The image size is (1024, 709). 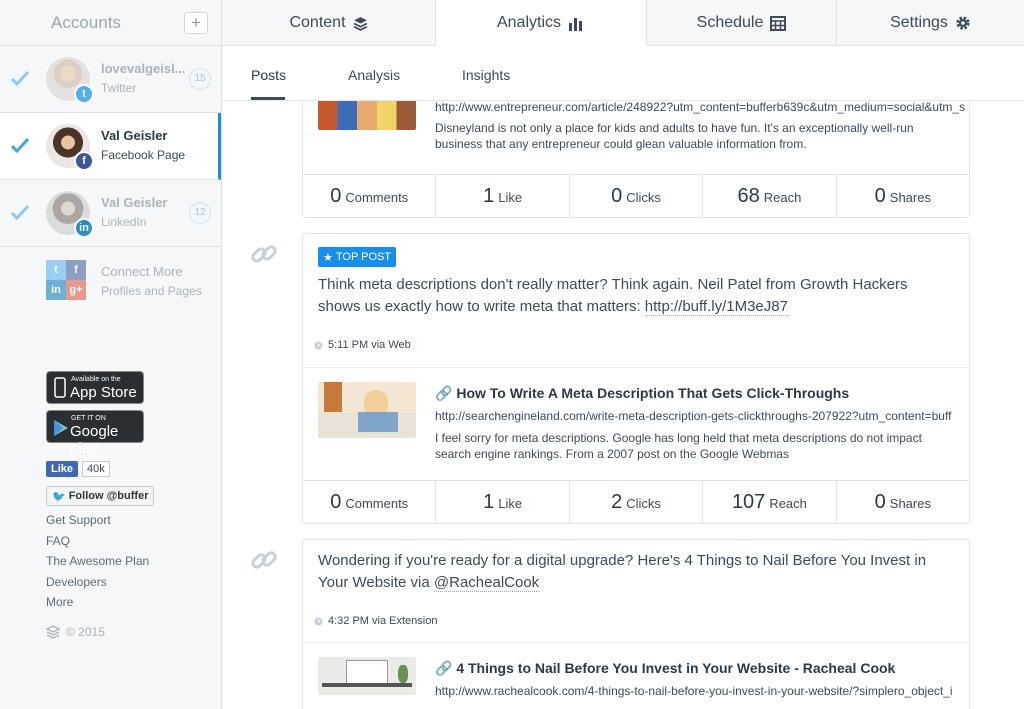 I want to click on main-tabs: Content Analytics Schedule Settings, so click(x=623, y=23).